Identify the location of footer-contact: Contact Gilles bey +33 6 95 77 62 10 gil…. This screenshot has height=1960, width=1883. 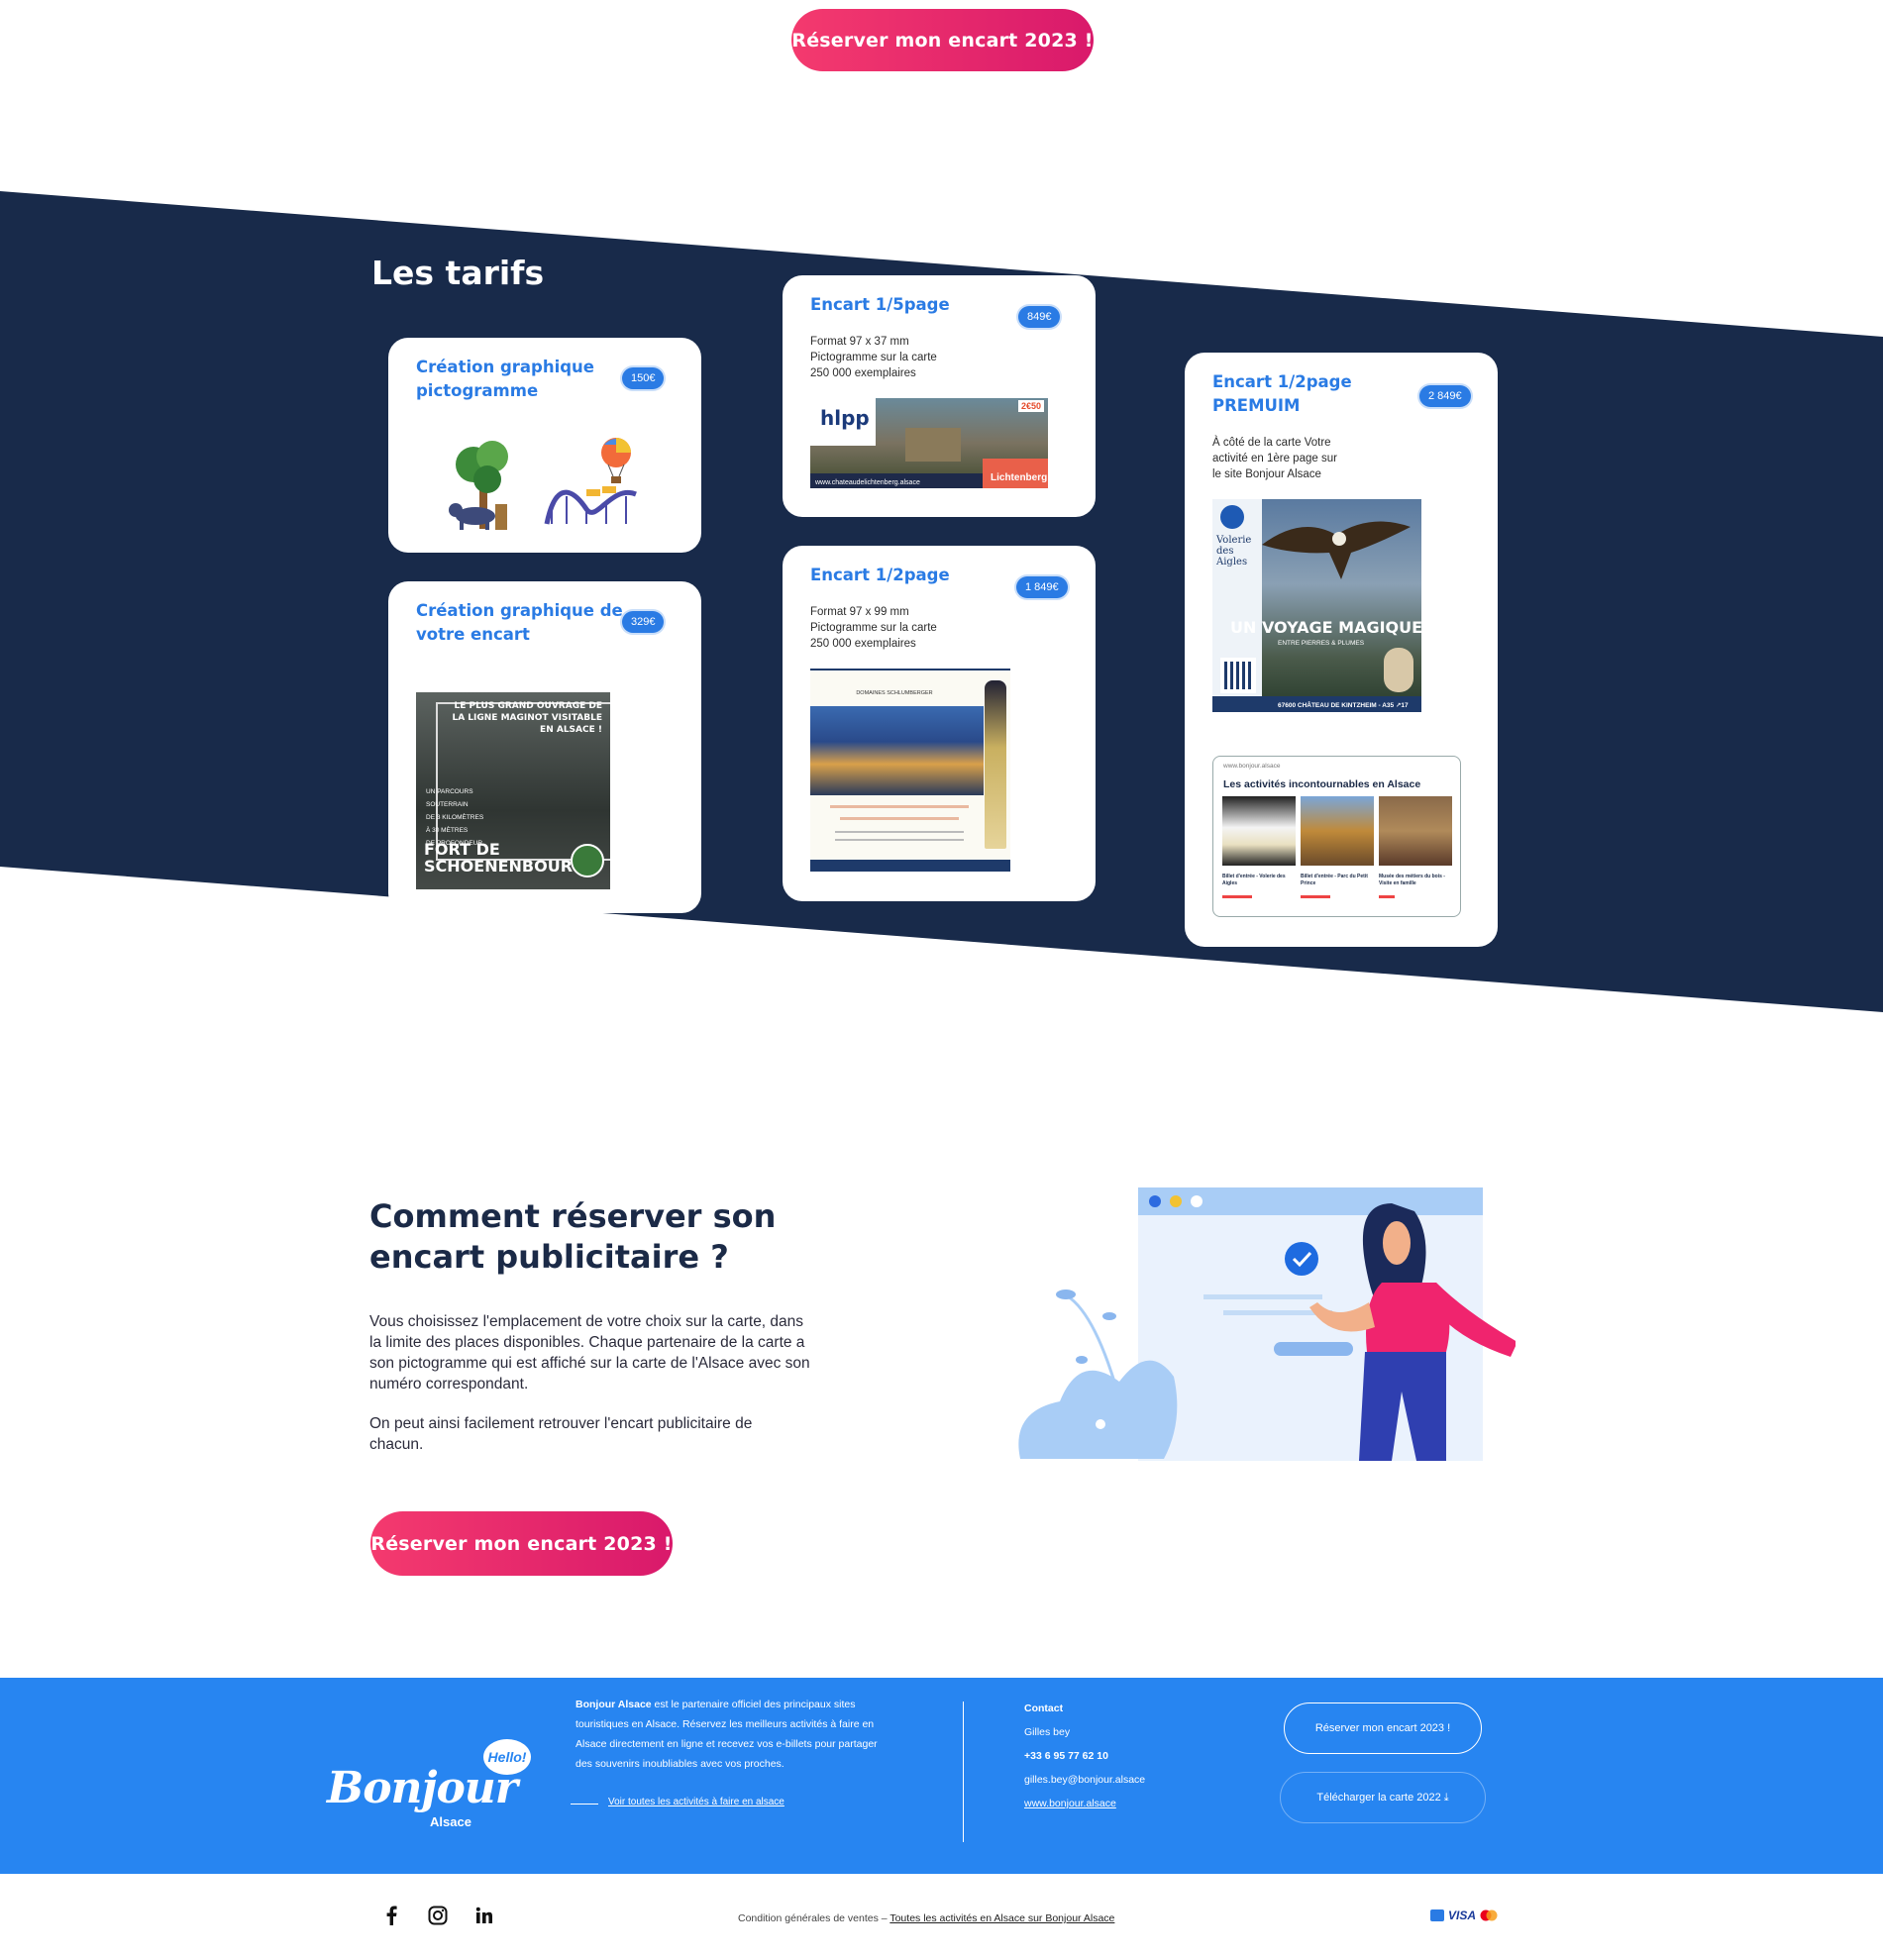
(1084, 1756).